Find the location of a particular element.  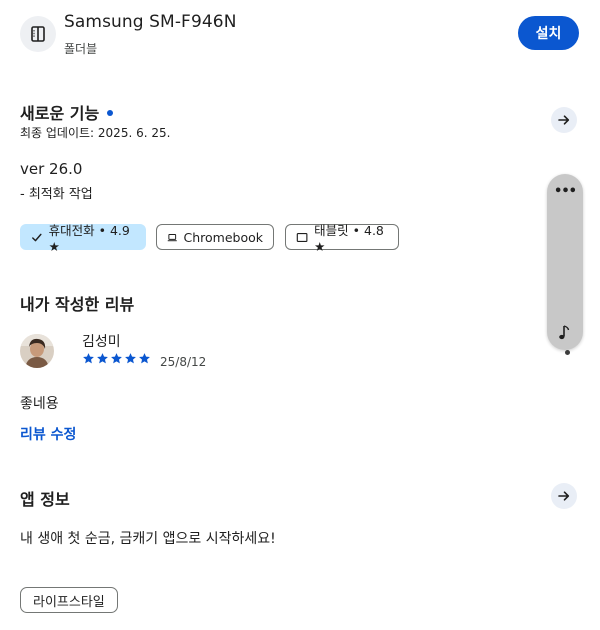

install-button: 설치 is located at coordinates (548, 33).